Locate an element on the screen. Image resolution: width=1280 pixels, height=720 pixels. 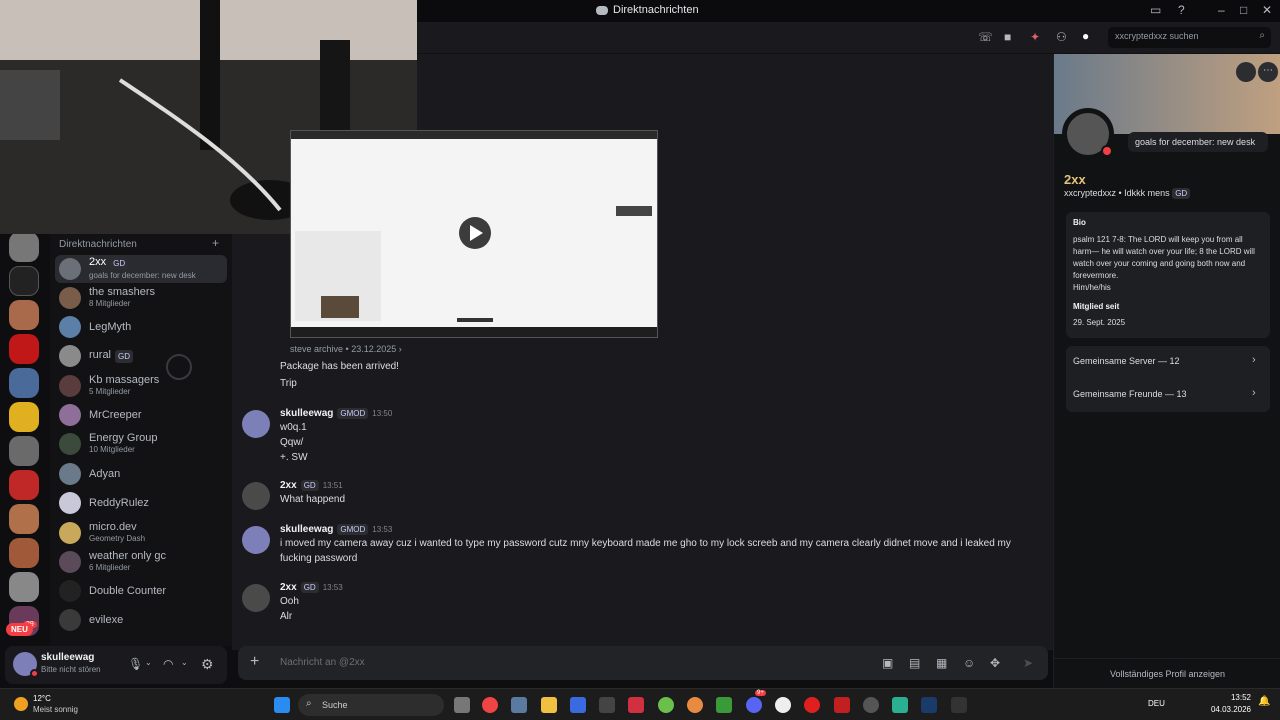
message: skulleewag GMOD 13:50 w0q.1 Qqw/ +. SW is located at coordinates (642, 439).